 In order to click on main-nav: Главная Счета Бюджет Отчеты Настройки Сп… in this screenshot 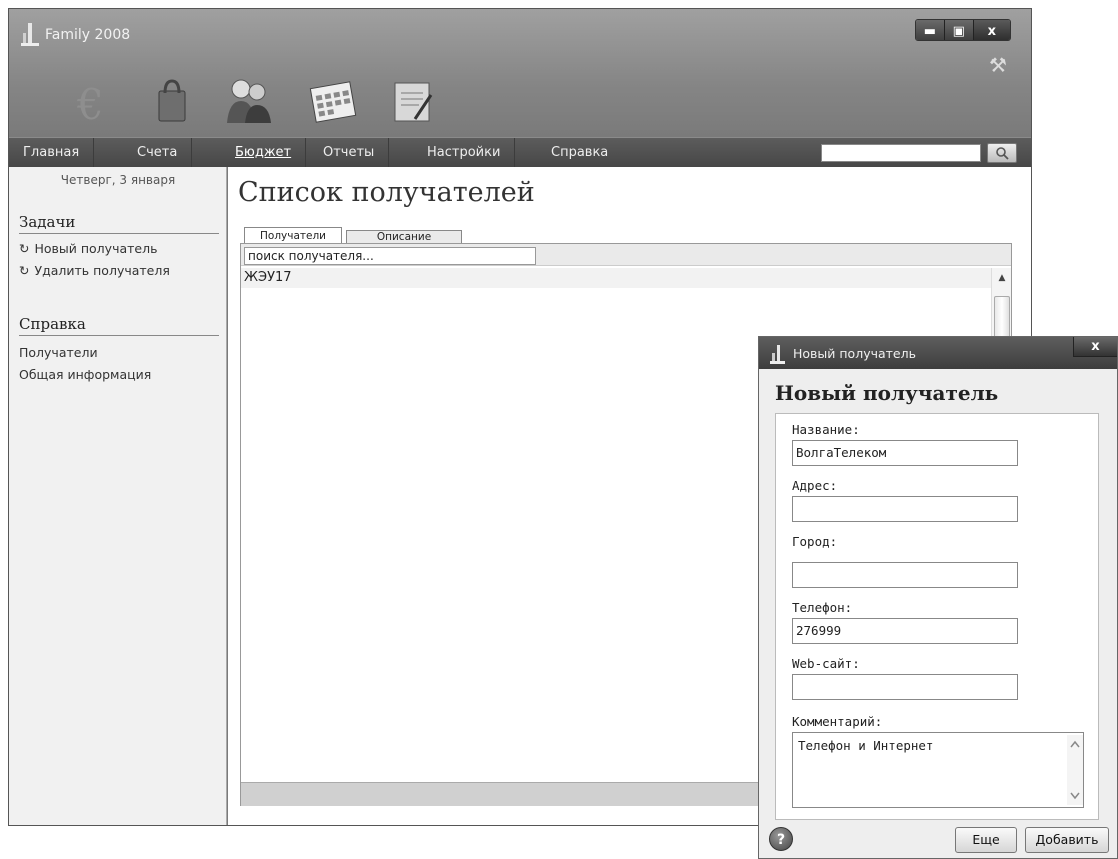, I will do `click(520, 152)`.